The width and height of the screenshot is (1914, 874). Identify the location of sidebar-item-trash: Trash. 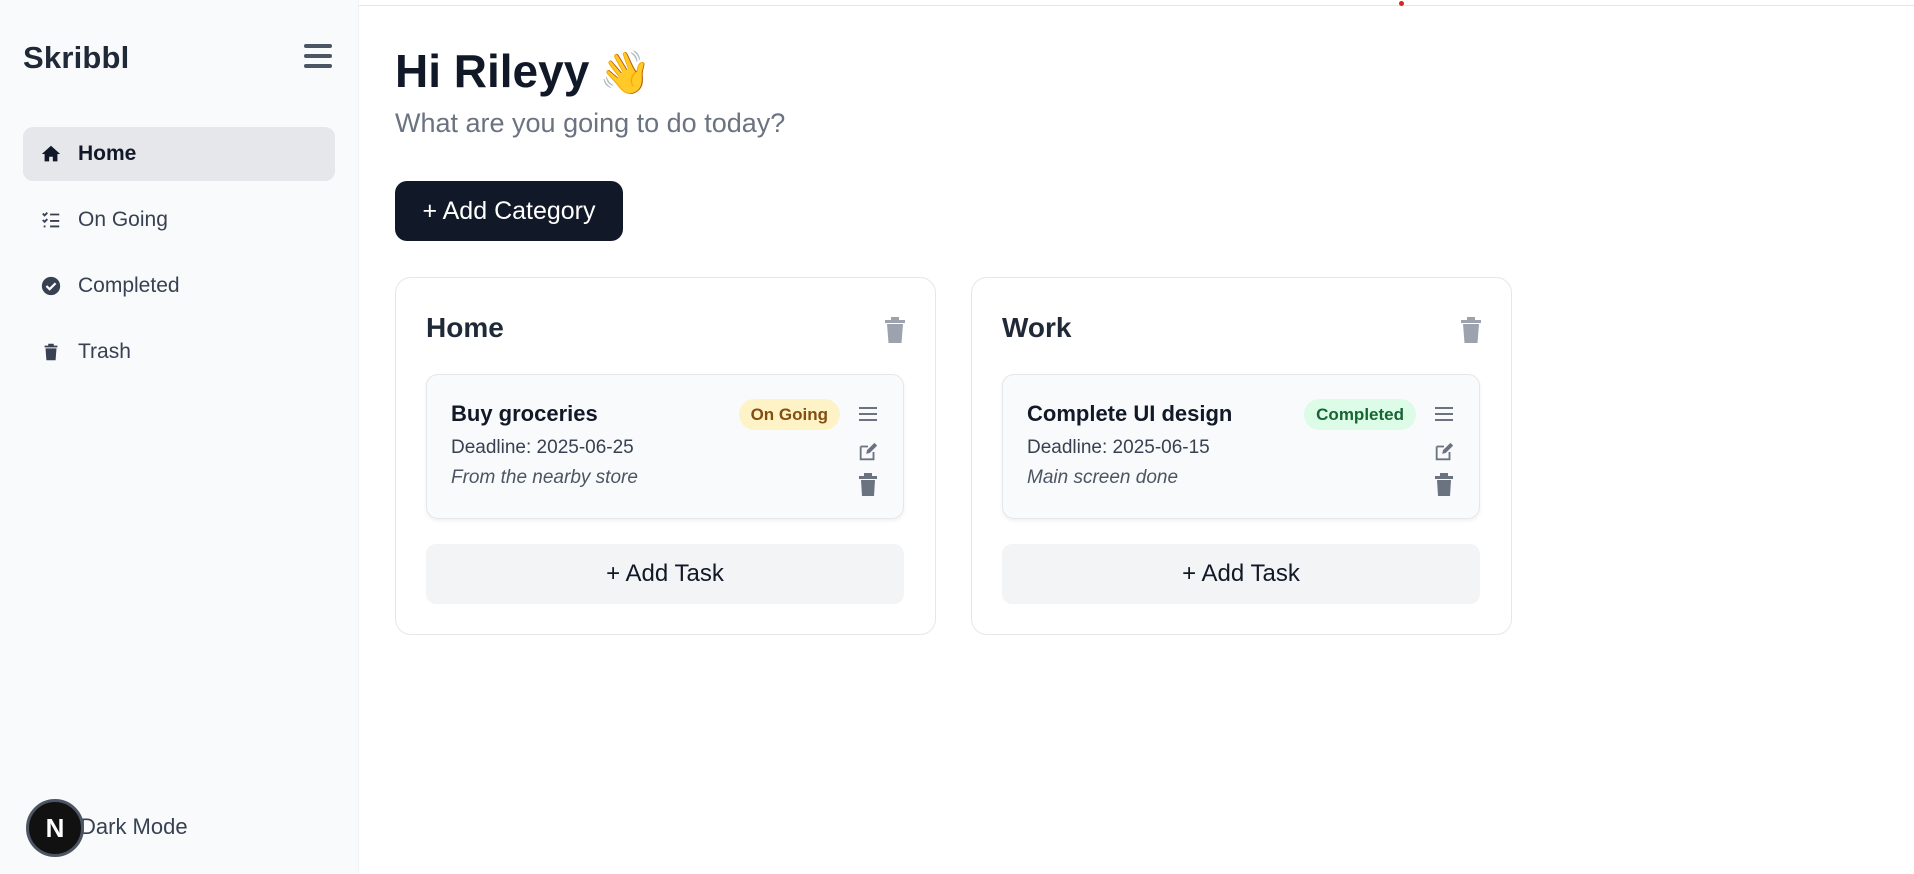
(179, 352).